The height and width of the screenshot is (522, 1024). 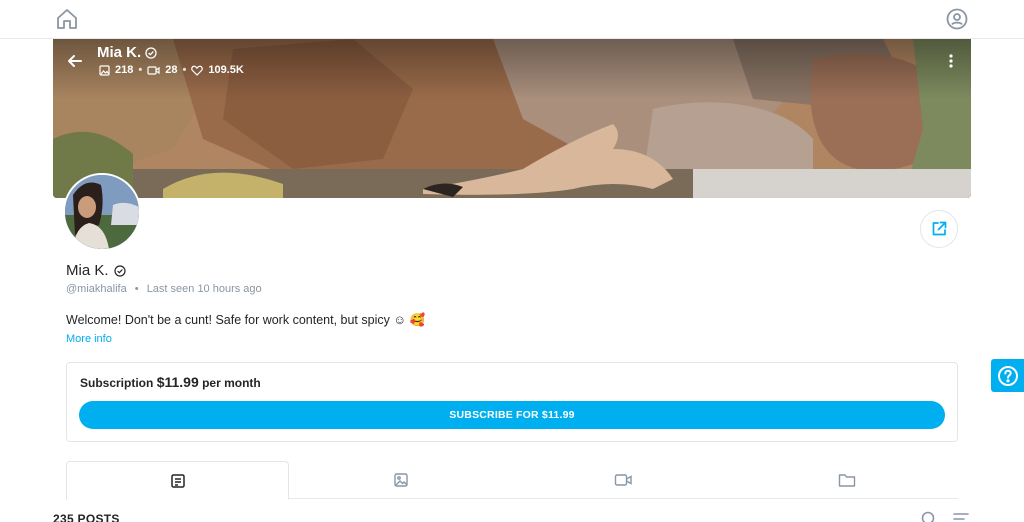 I want to click on more-options-button, so click(x=951, y=61).